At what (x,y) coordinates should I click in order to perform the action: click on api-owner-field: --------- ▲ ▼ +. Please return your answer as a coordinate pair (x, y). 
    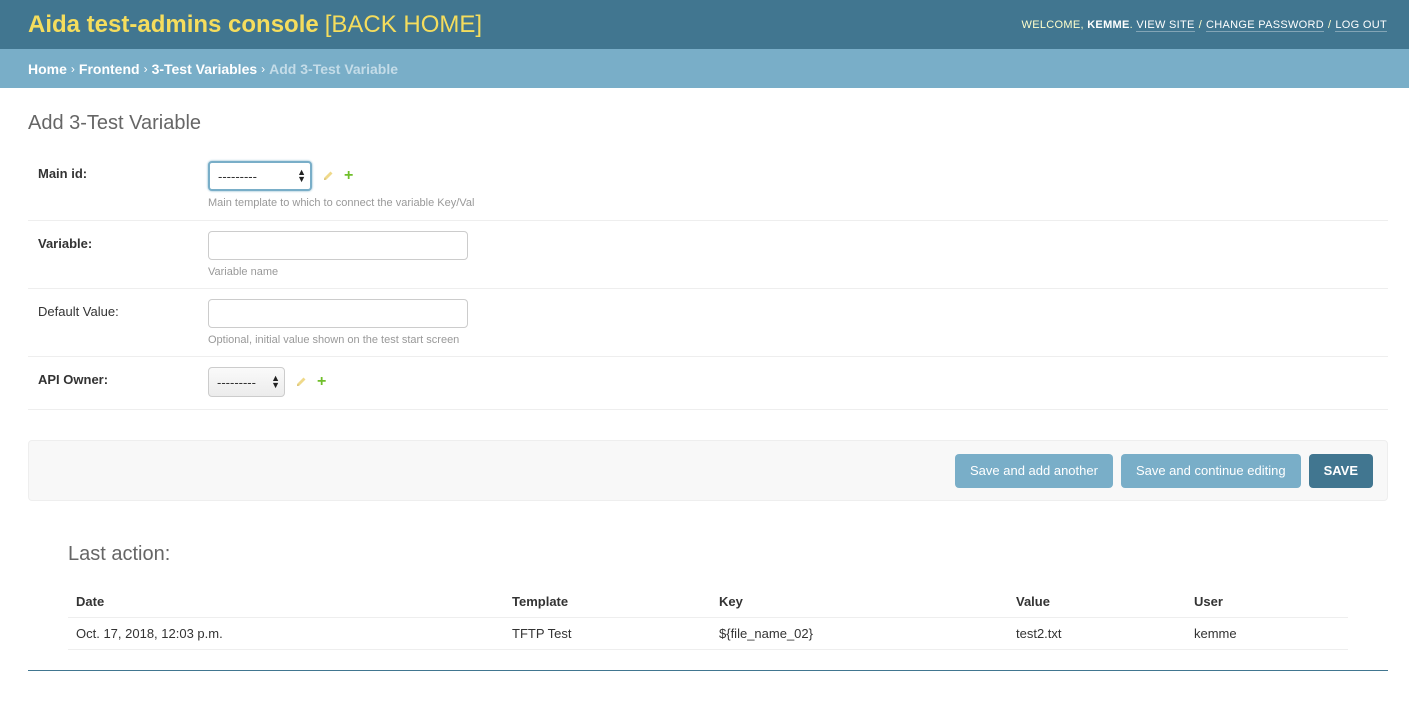
    Looking at the image, I should click on (267, 383).